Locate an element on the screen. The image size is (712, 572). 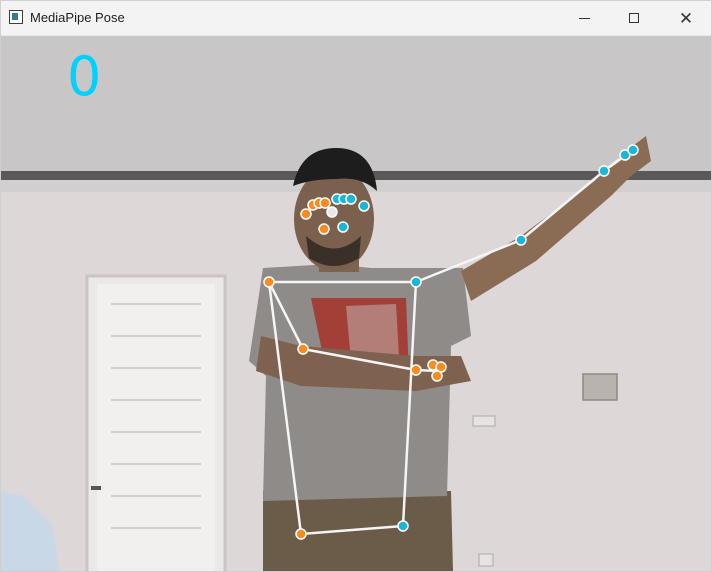
wall-switch is located at coordinates (484, 421).